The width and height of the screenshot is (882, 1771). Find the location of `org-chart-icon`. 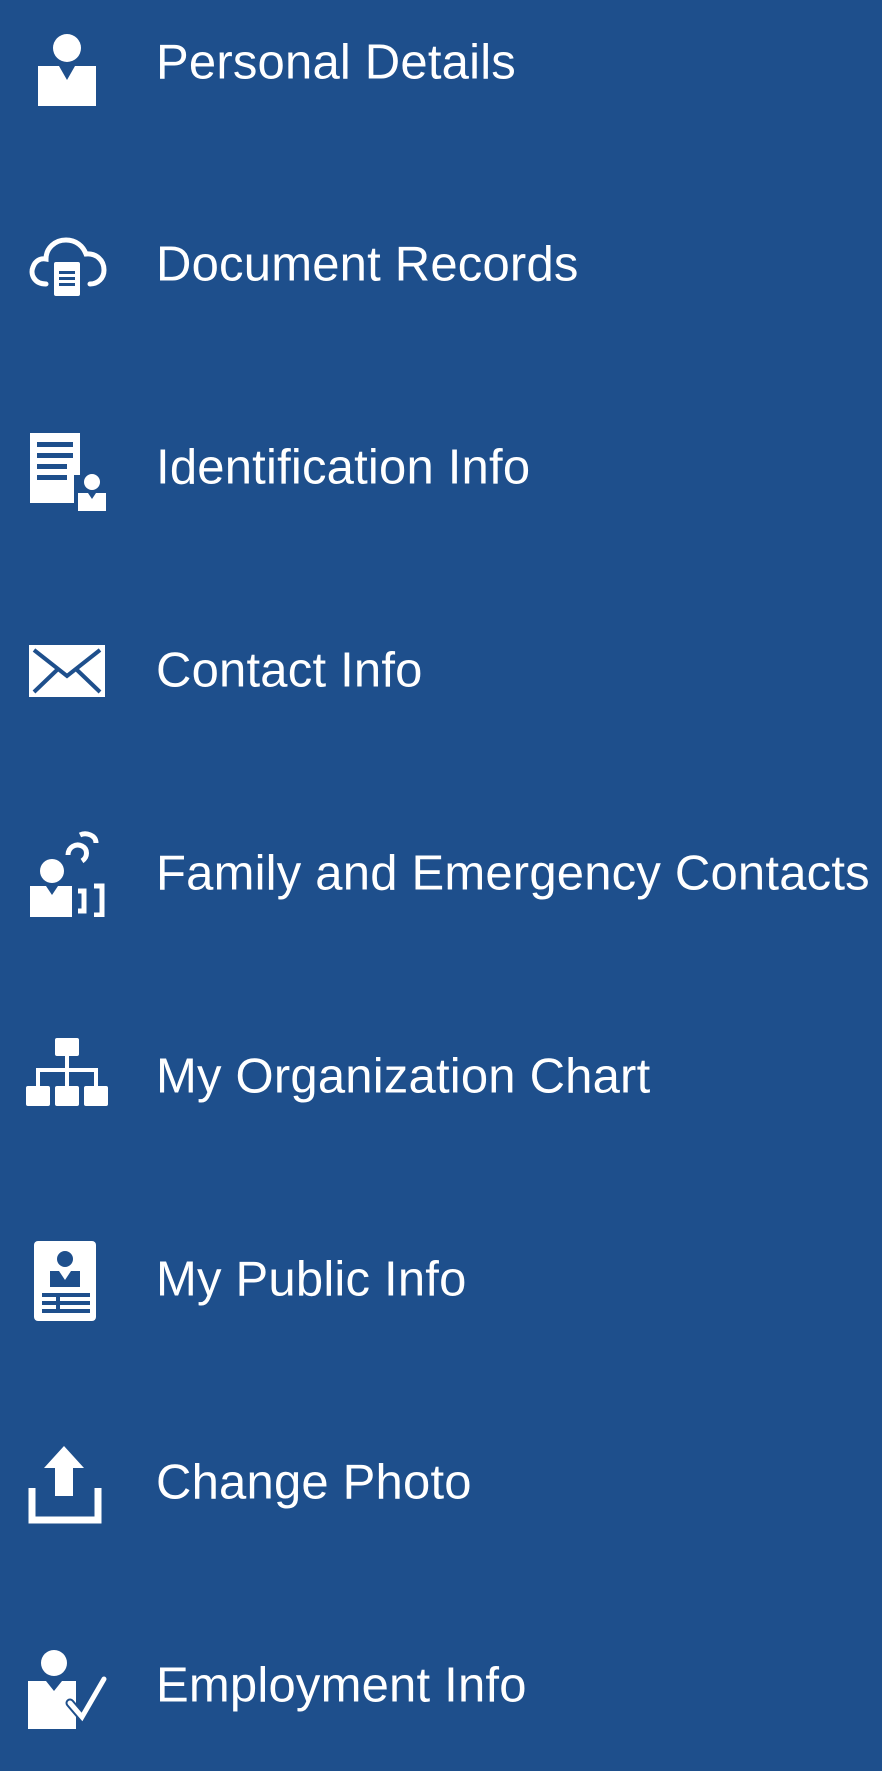

org-chart-icon is located at coordinates (67, 1077).